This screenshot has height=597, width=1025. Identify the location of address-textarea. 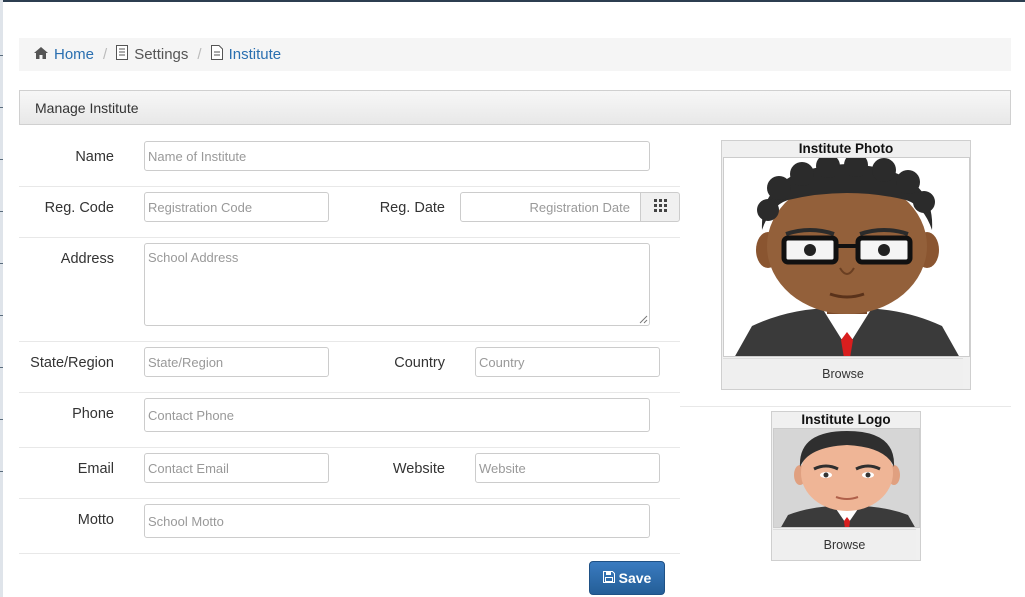
(397, 284).